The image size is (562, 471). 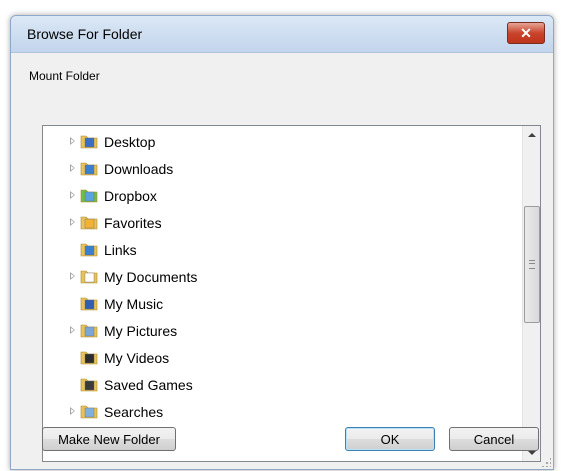 What do you see at coordinates (109, 439) in the screenshot?
I see `make-new-folder-button: Make New Folder` at bounding box center [109, 439].